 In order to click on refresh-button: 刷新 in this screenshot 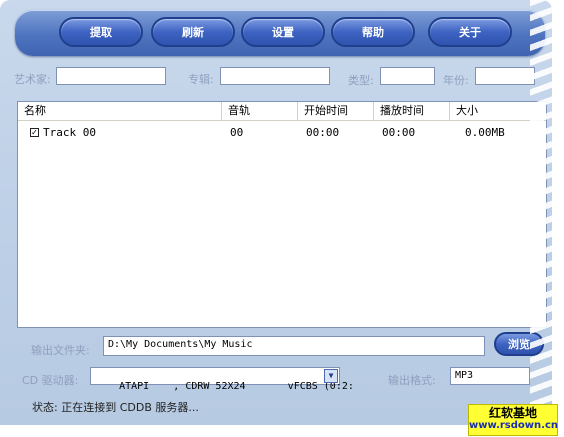, I will do `click(193, 32)`.